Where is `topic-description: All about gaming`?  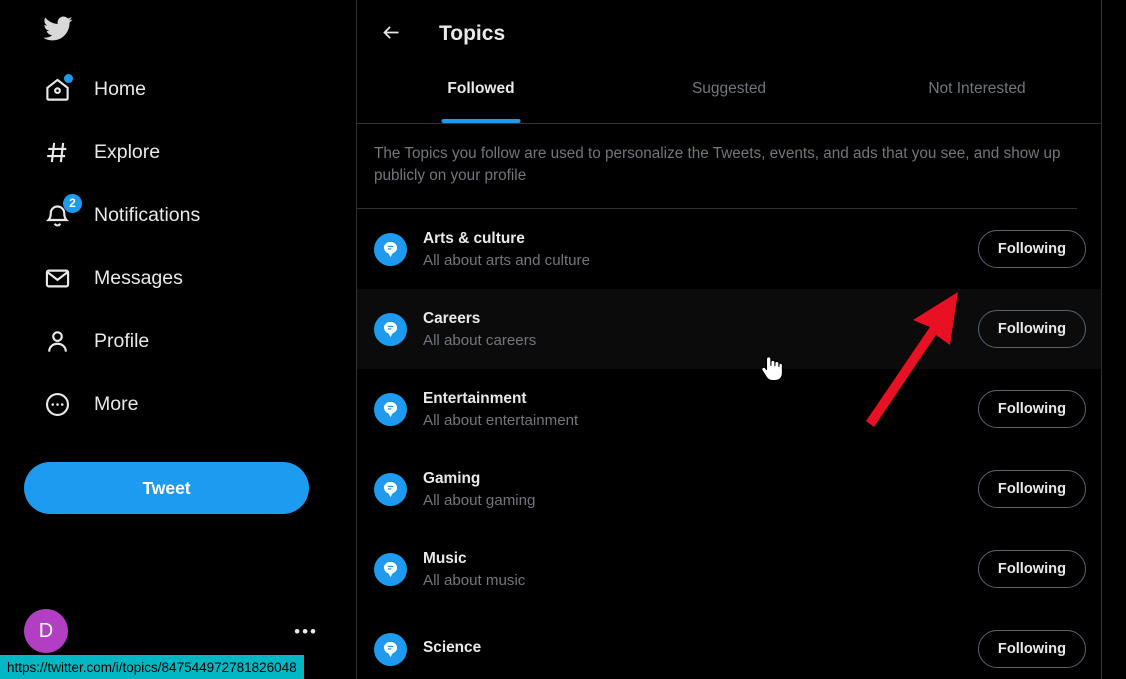 topic-description: All about gaming is located at coordinates (479, 500).